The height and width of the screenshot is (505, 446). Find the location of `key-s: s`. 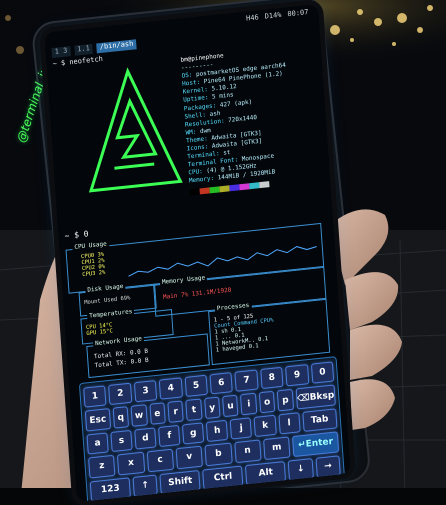

key-s: s is located at coordinates (121, 441).